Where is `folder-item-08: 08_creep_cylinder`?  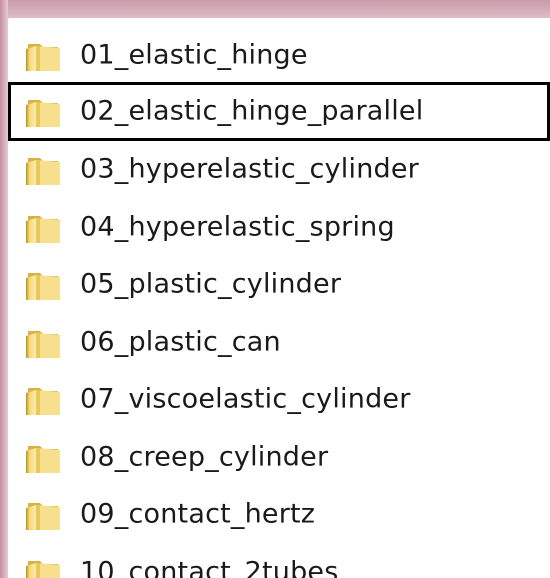
folder-item-08: 08_creep_cylinder is located at coordinates (279, 457).